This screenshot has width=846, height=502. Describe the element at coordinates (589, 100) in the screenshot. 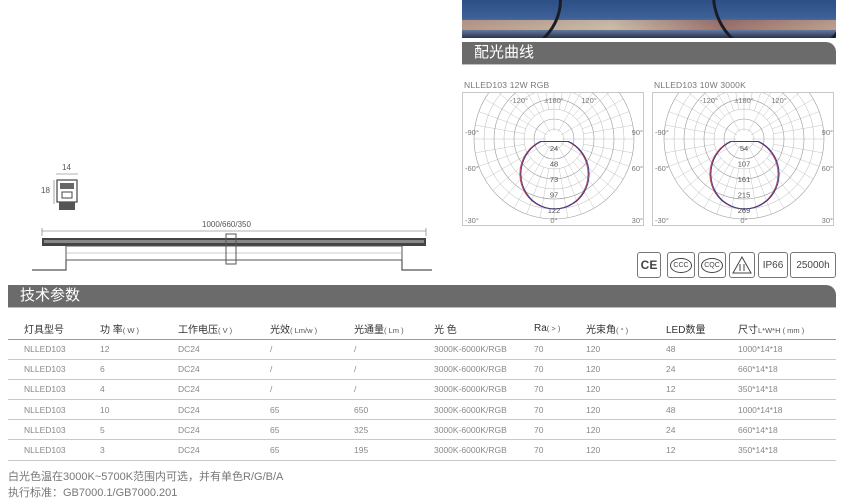

I see `angle-label: 120°` at that location.